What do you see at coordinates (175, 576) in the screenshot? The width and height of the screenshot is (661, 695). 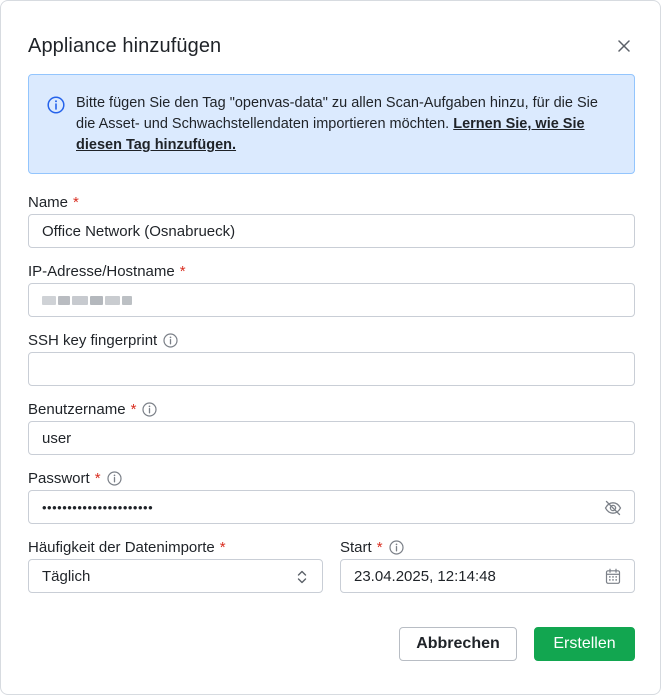 I see `frequency-select: Täglich` at bounding box center [175, 576].